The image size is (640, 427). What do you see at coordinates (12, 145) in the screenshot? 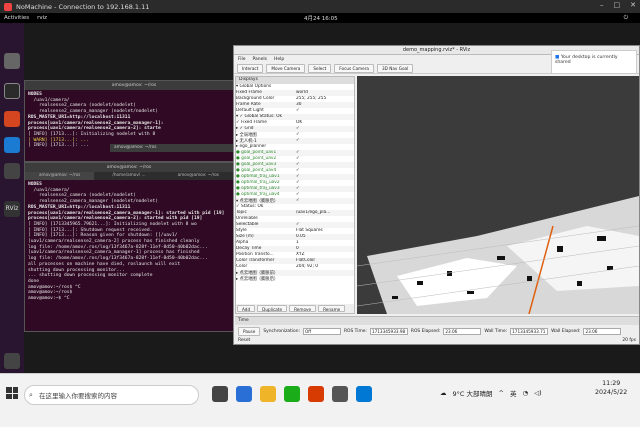
I see `vscode-icon` at bounding box center [12, 145].